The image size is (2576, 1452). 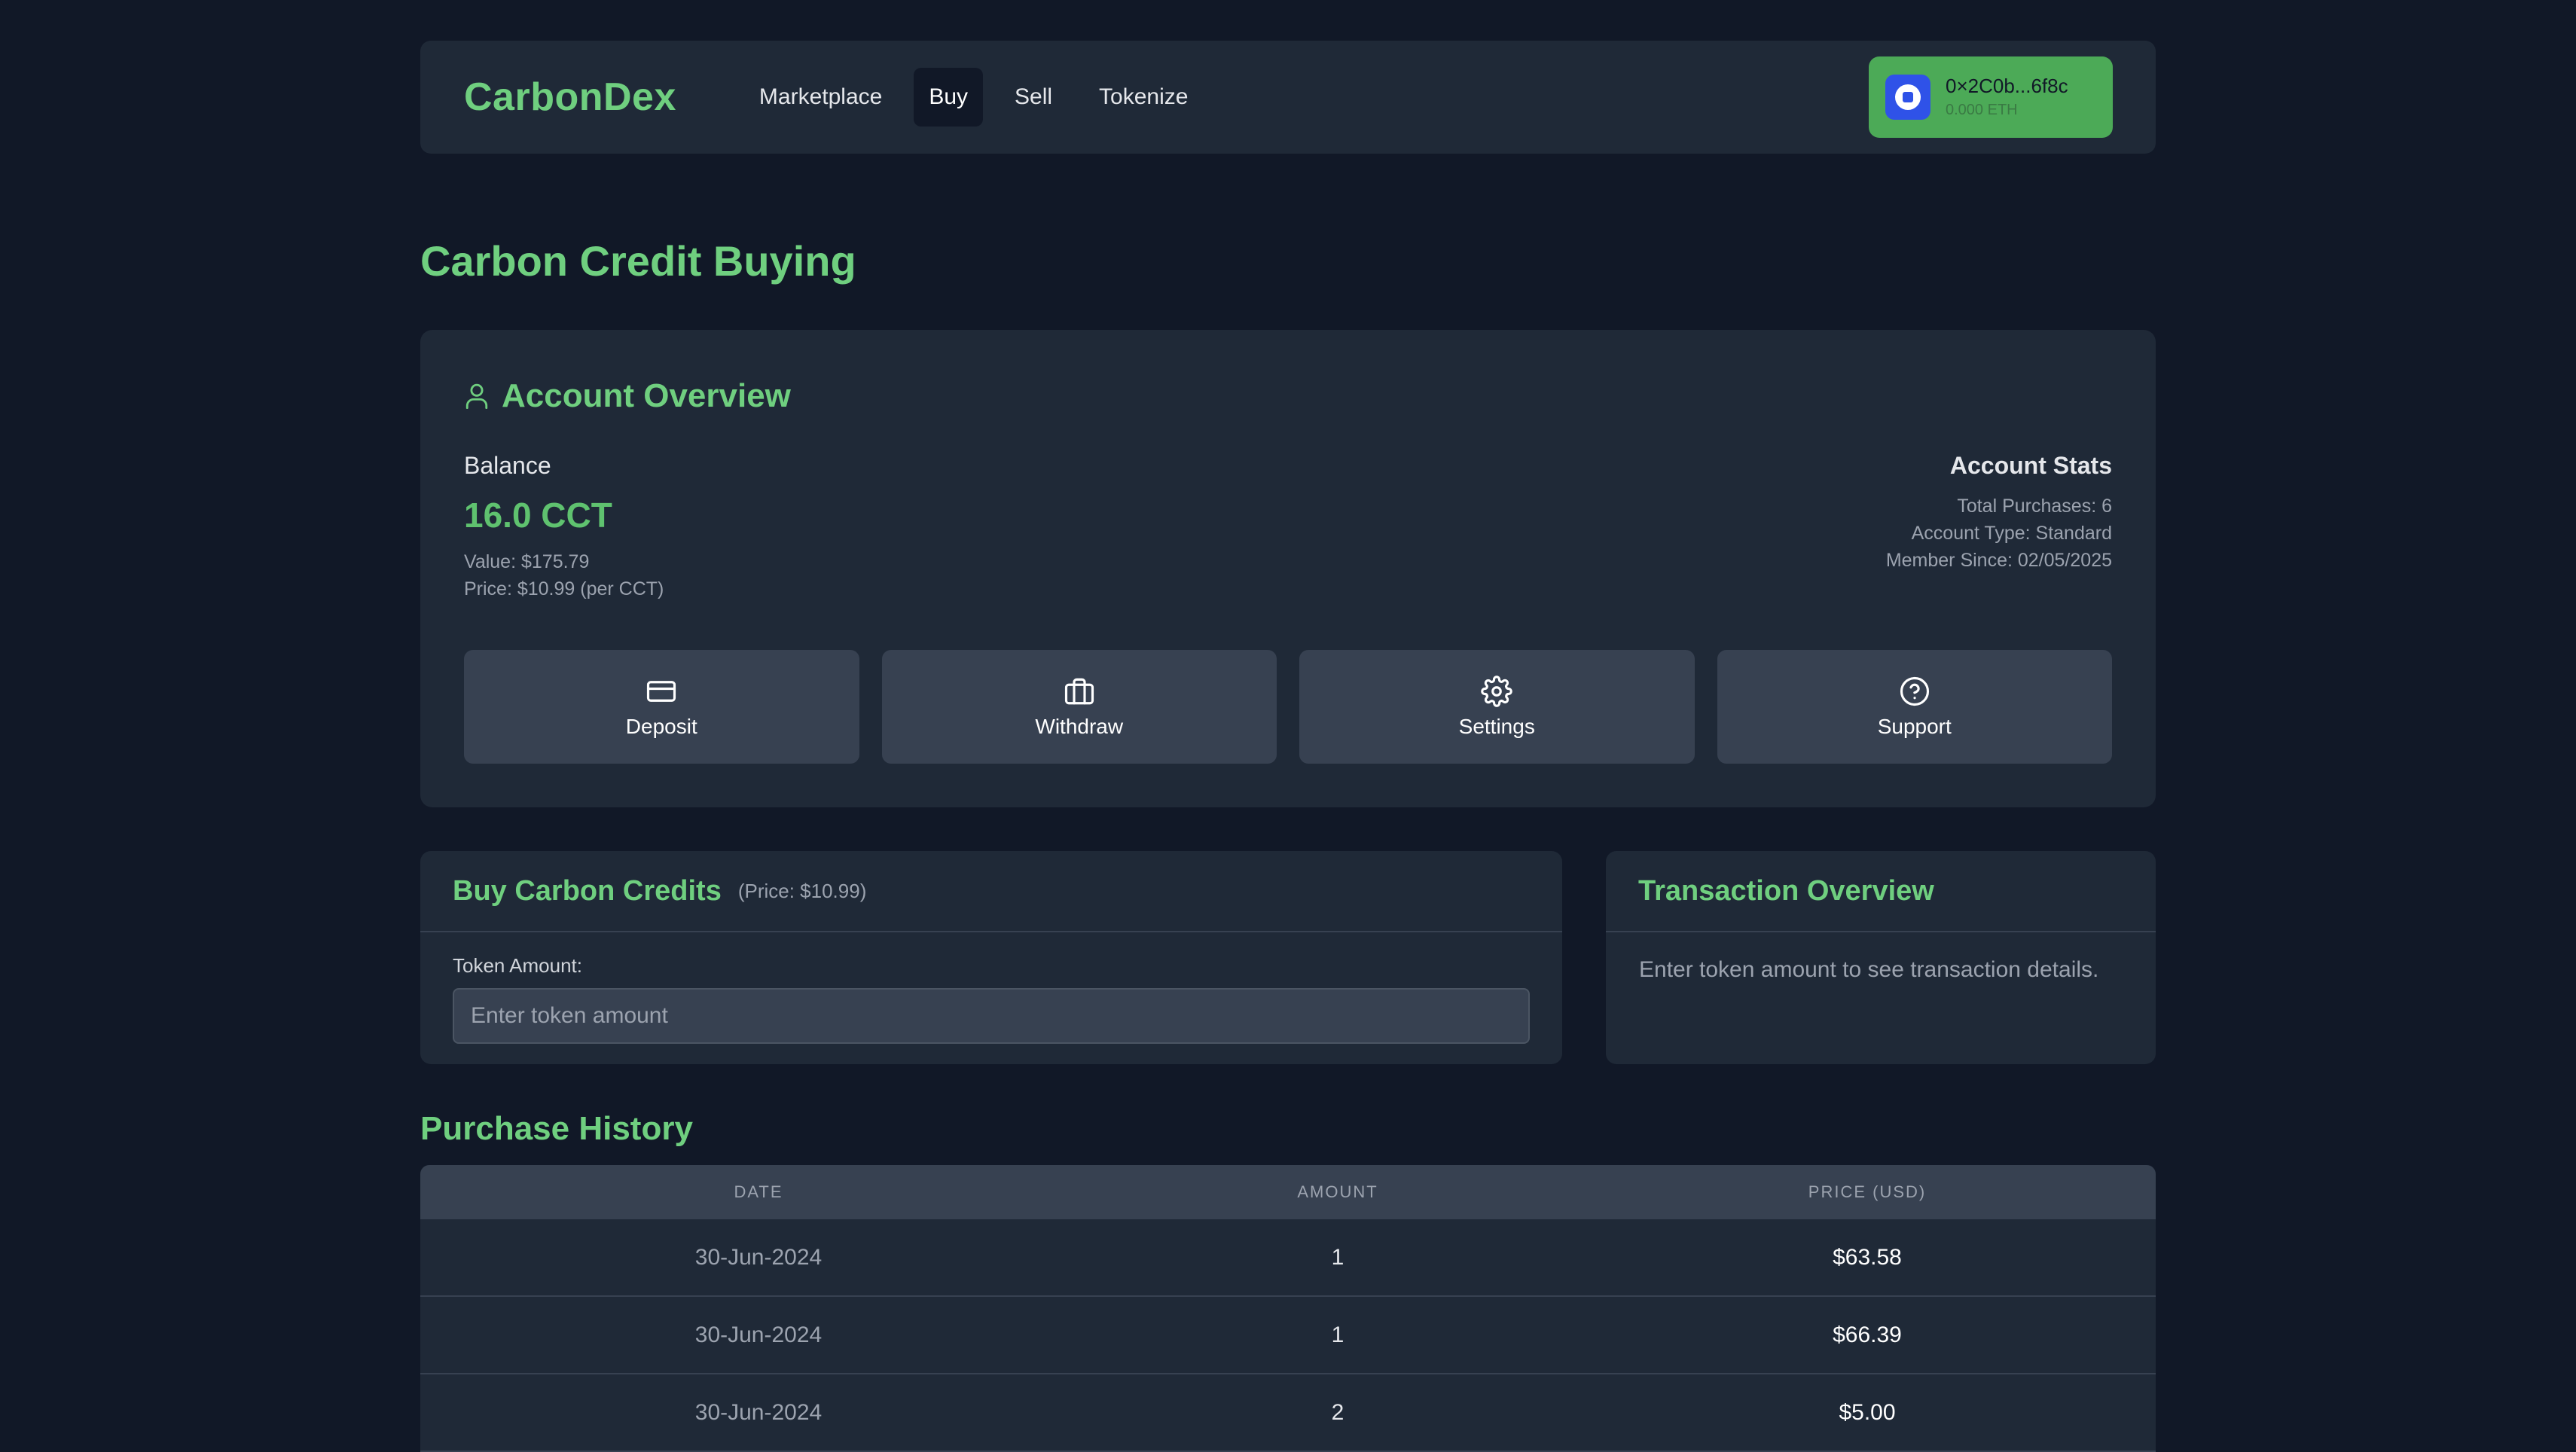 What do you see at coordinates (661, 726) in the screenshot?
I see `deposit-label: Deposit` at bounding box center [661, 726].